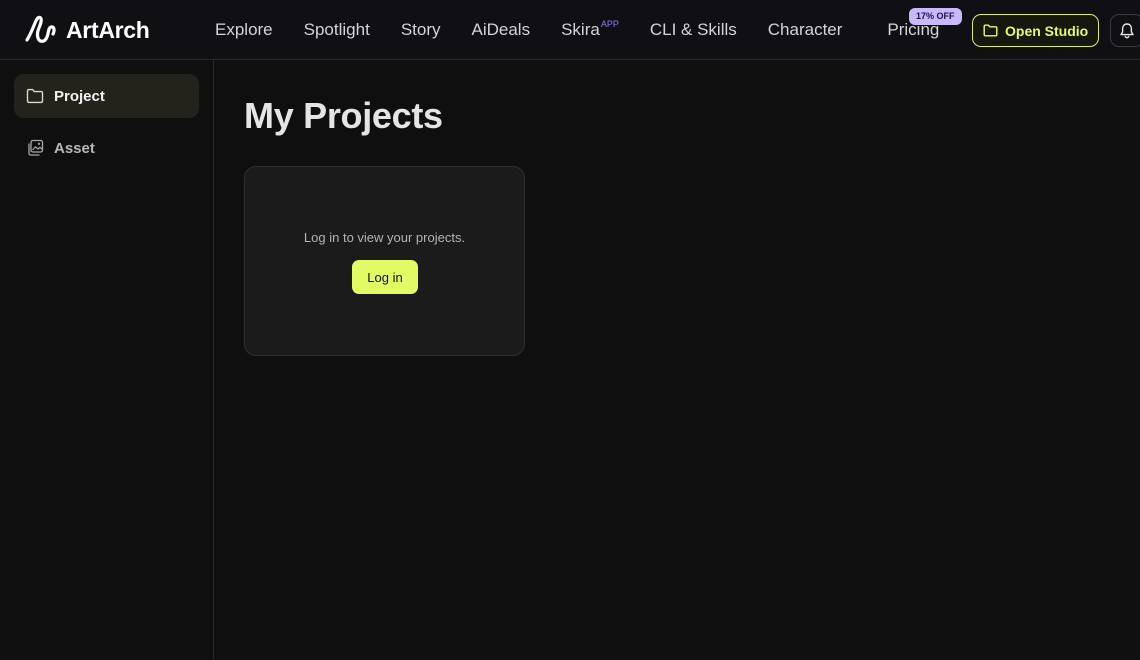 The image size is (1140, 660). I want to click on brand-logo: ArtArch, so click(87, 30).